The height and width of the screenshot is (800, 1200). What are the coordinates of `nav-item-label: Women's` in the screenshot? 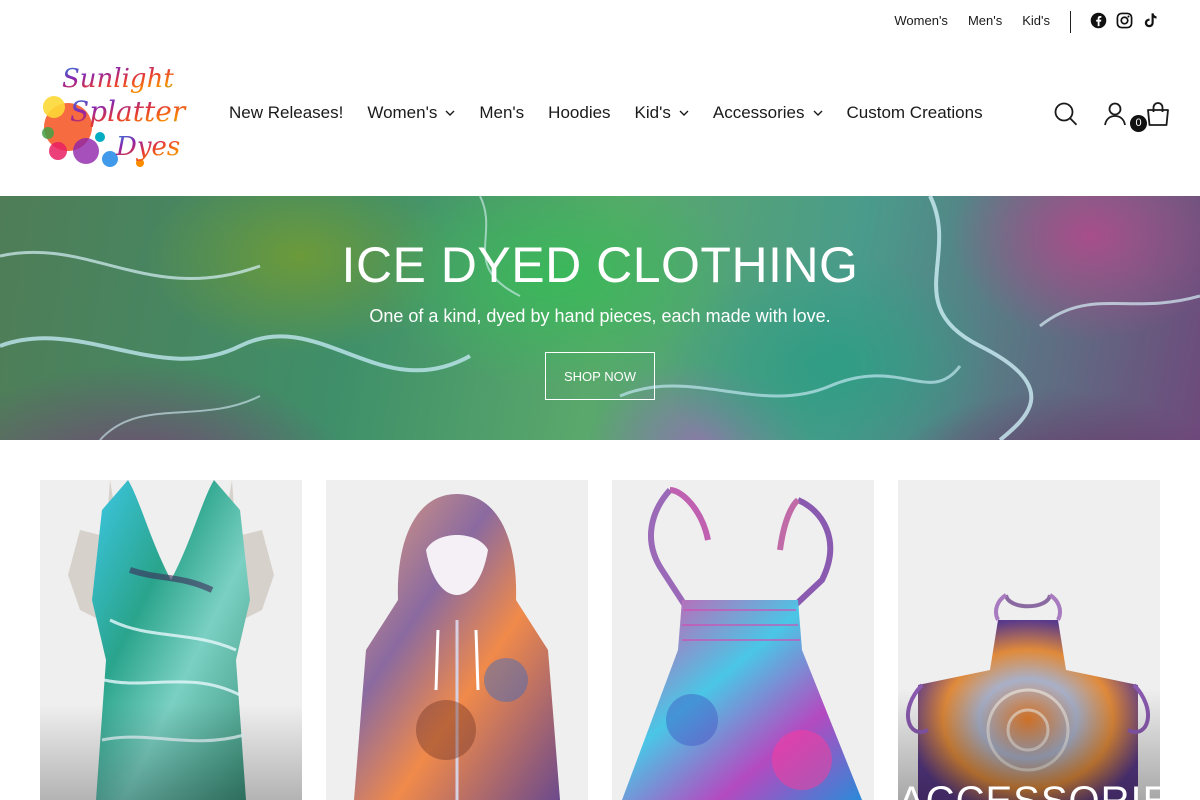 It's located at (402, 112).